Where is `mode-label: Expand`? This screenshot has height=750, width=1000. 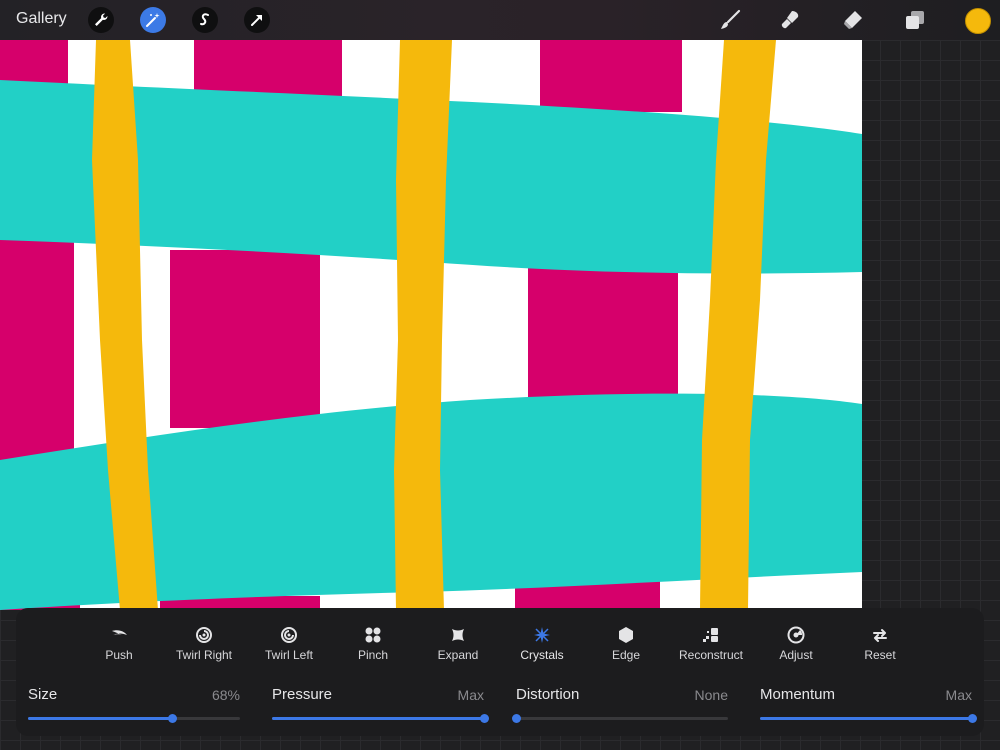
mode-label: Expand is located at coordinates (458, 655).